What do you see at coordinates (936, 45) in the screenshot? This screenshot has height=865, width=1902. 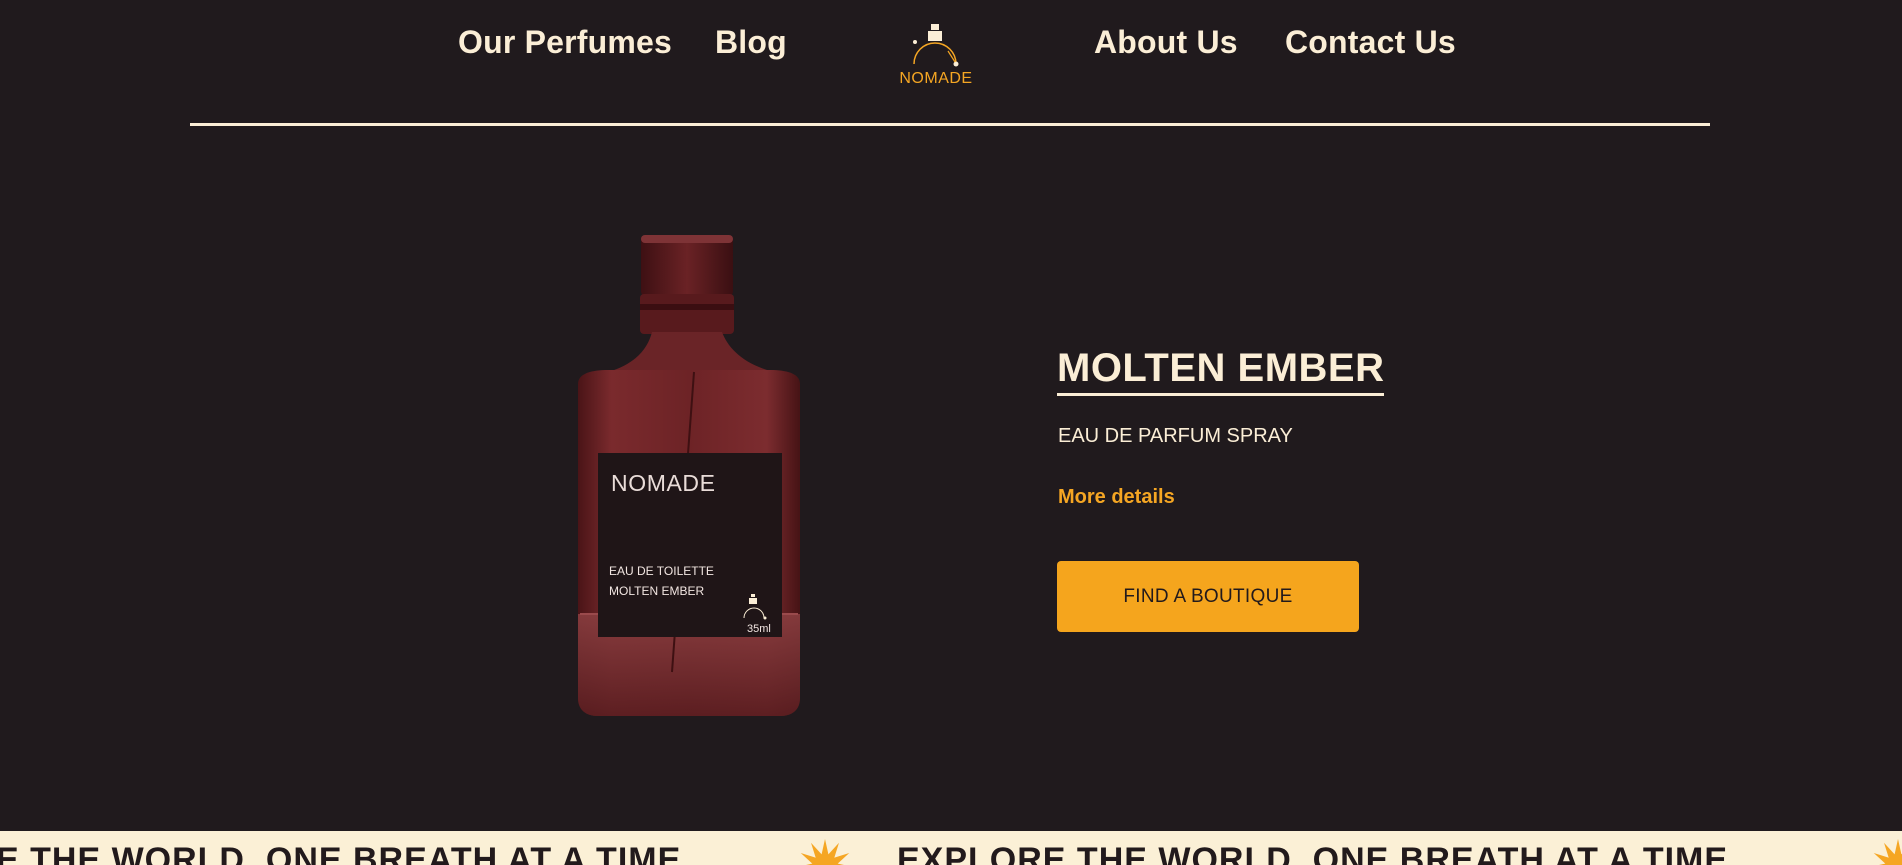 I see `perfume-bottle-arc-icon` at bounding box center [936, 45].